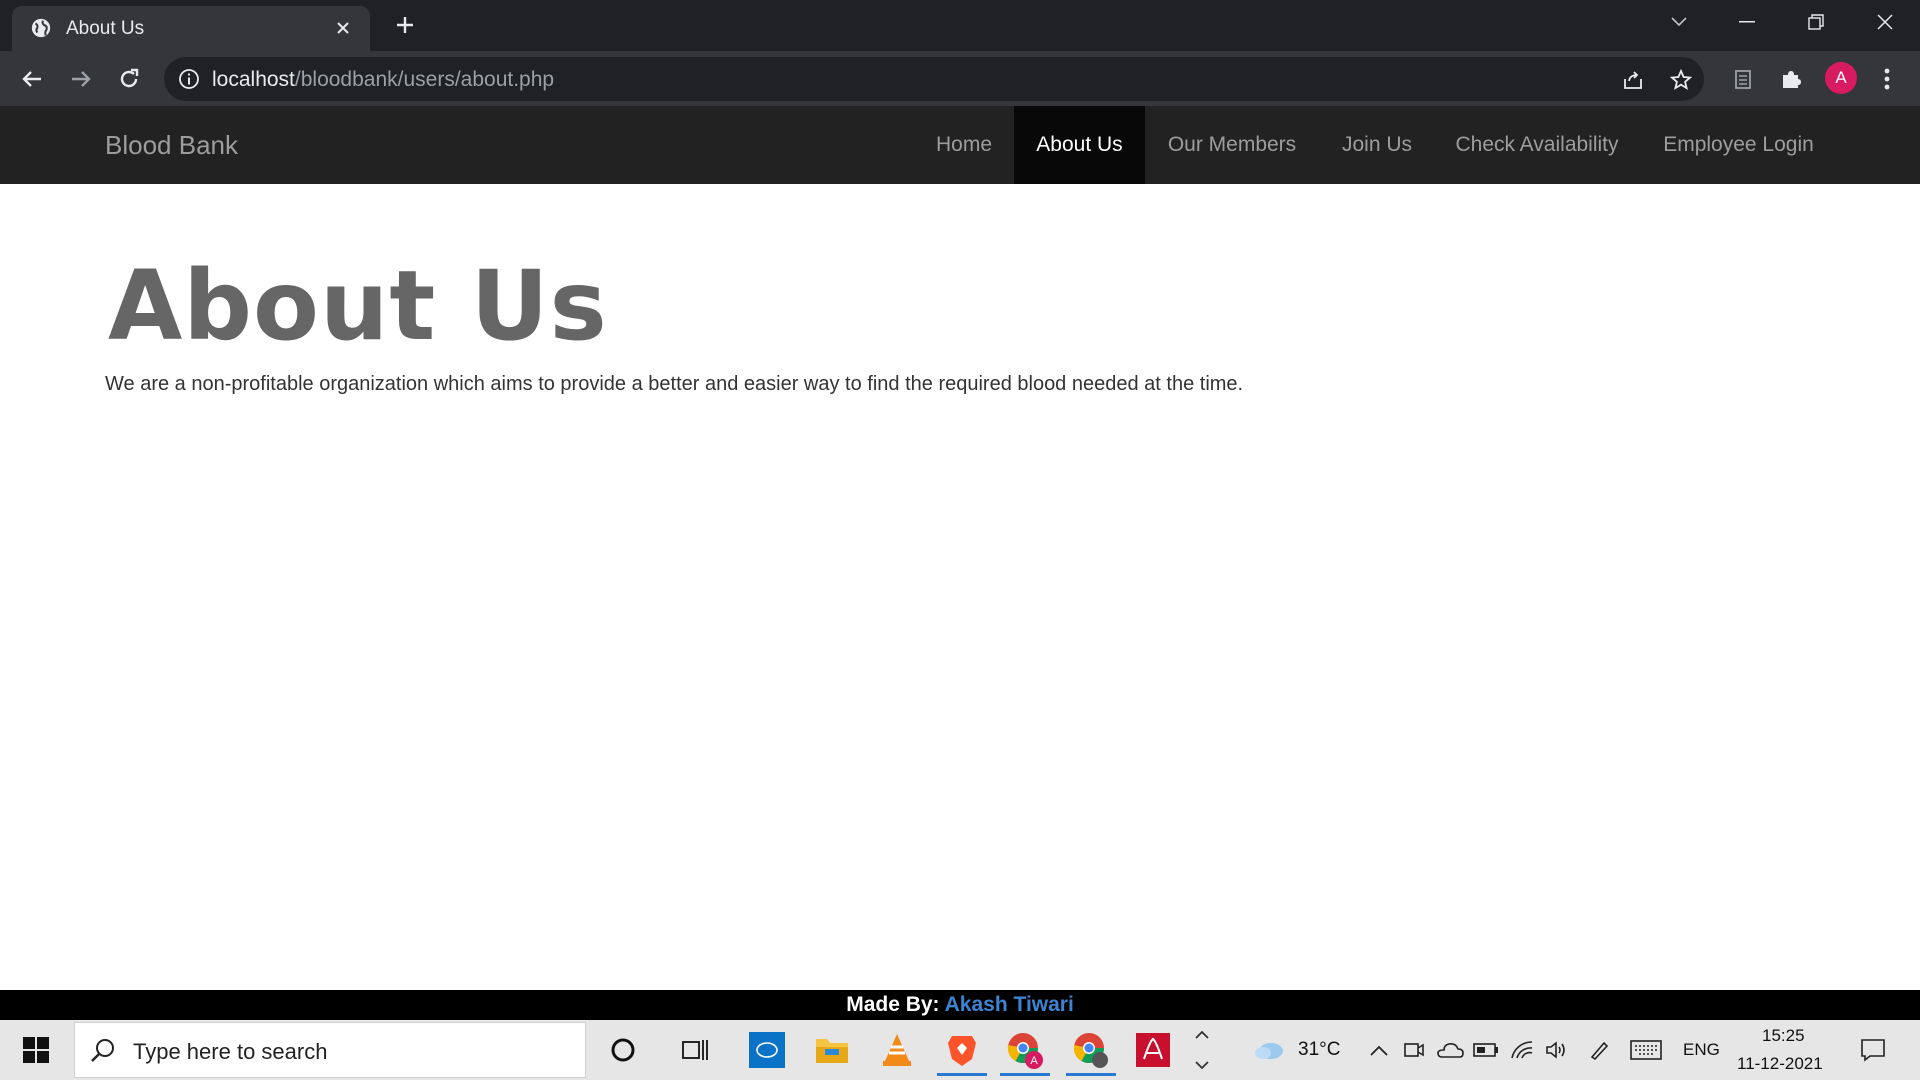  What do you see at coordinates (105, 28) in the screenshot?
I see `tab-title: About Us` at bounding box center [105, 28].